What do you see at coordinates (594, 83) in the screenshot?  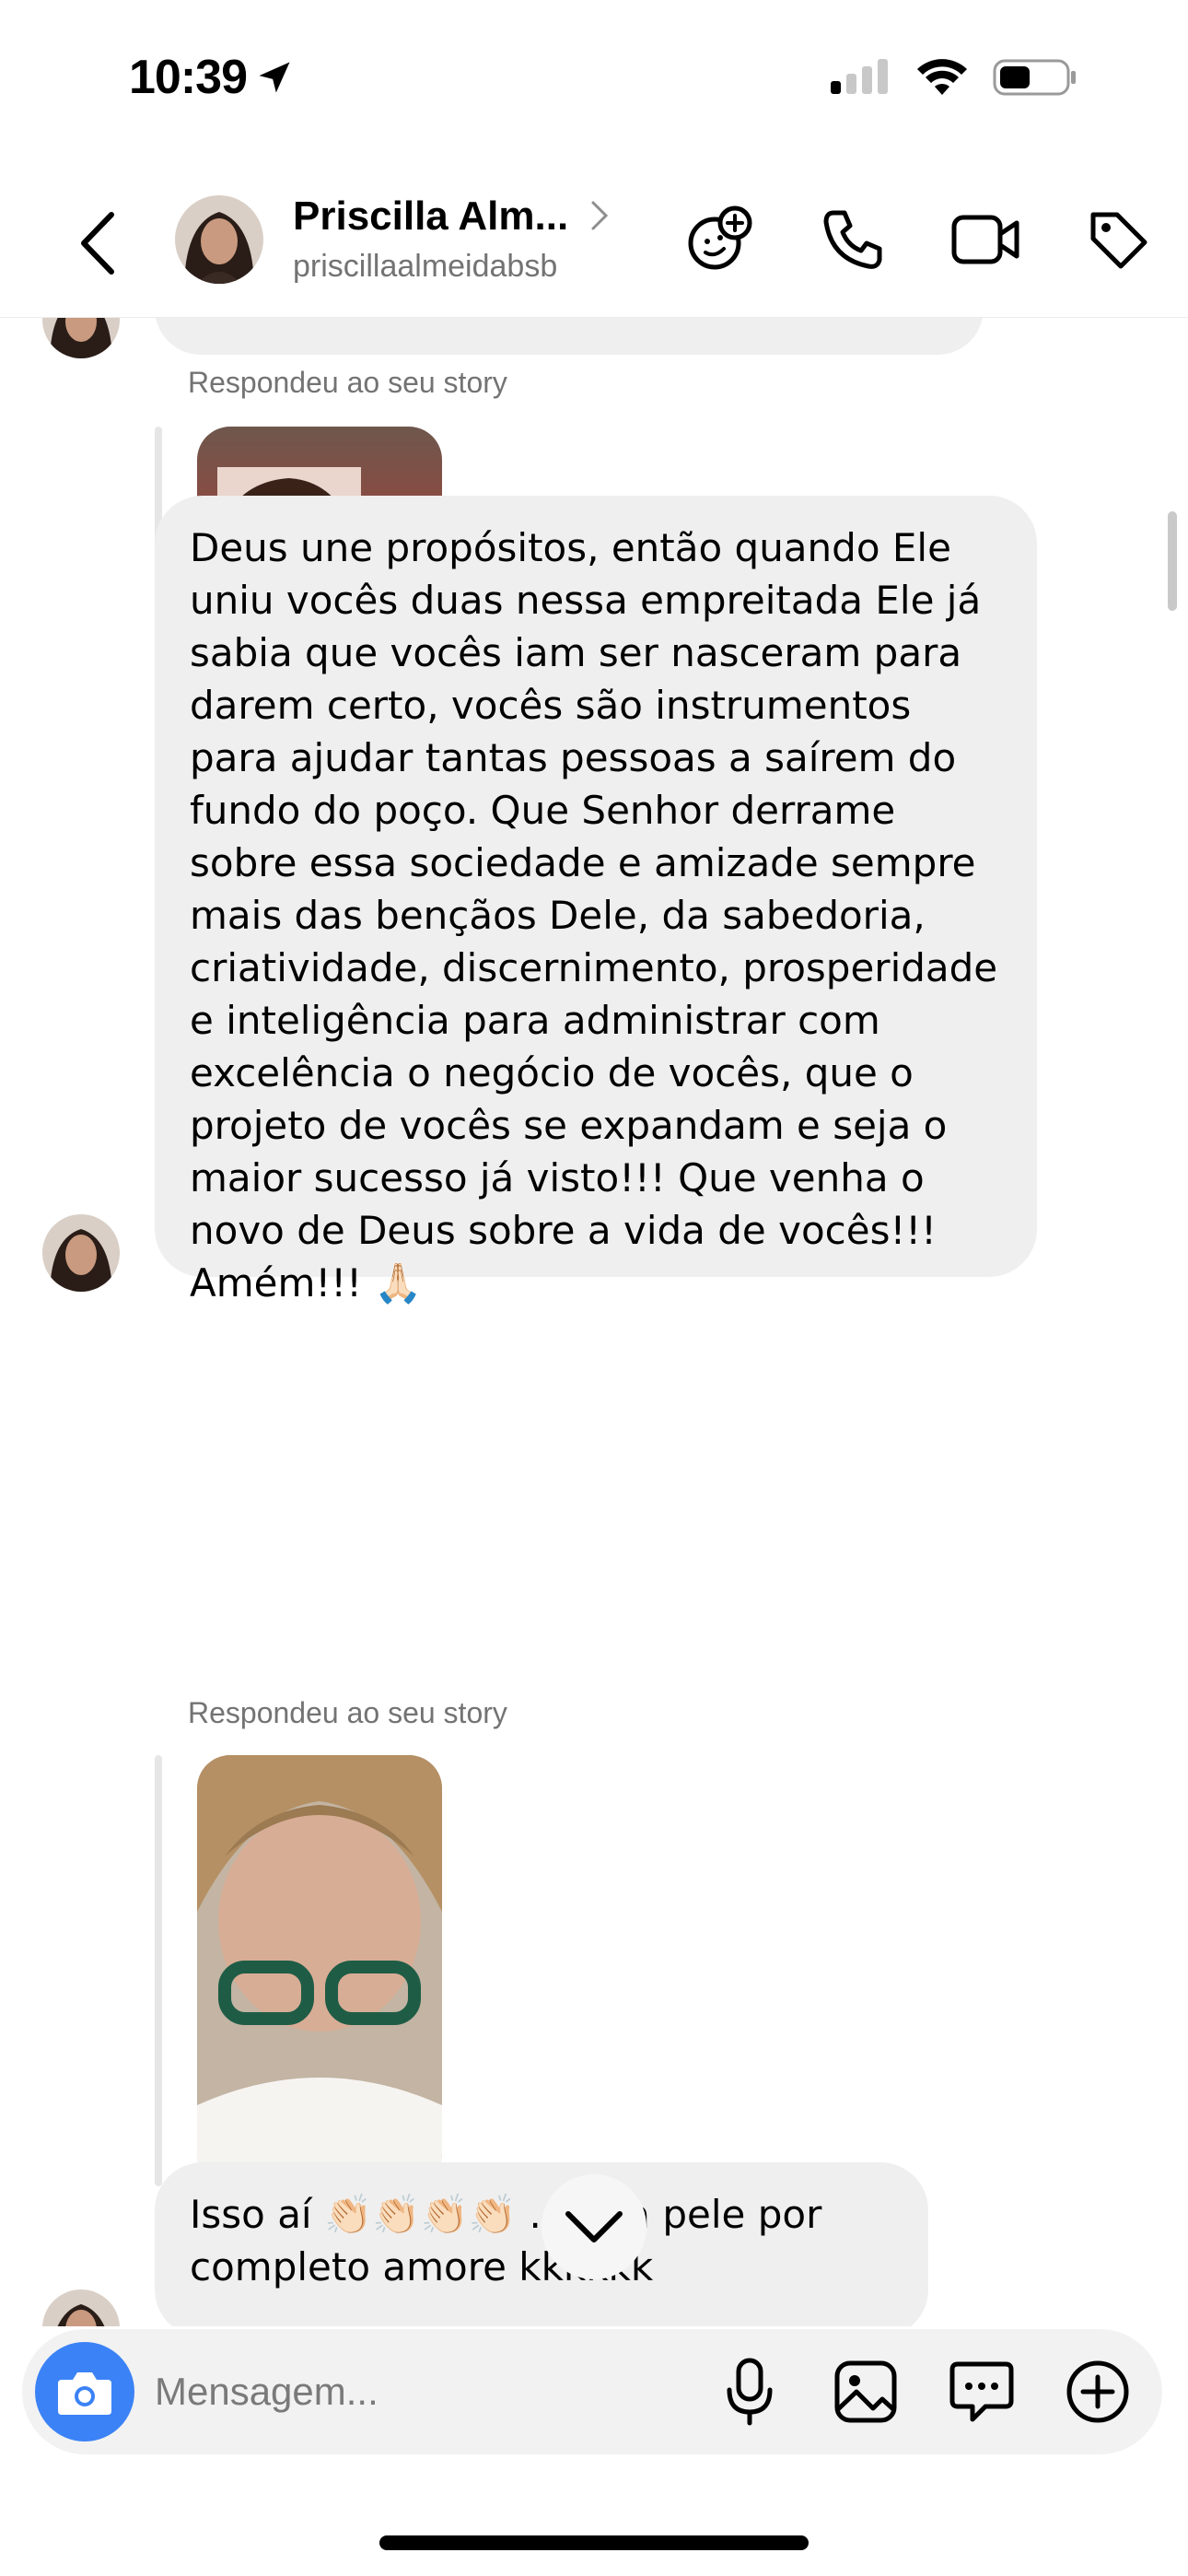 I see `status-bar: 10:39` at bounding box center [594, 83].